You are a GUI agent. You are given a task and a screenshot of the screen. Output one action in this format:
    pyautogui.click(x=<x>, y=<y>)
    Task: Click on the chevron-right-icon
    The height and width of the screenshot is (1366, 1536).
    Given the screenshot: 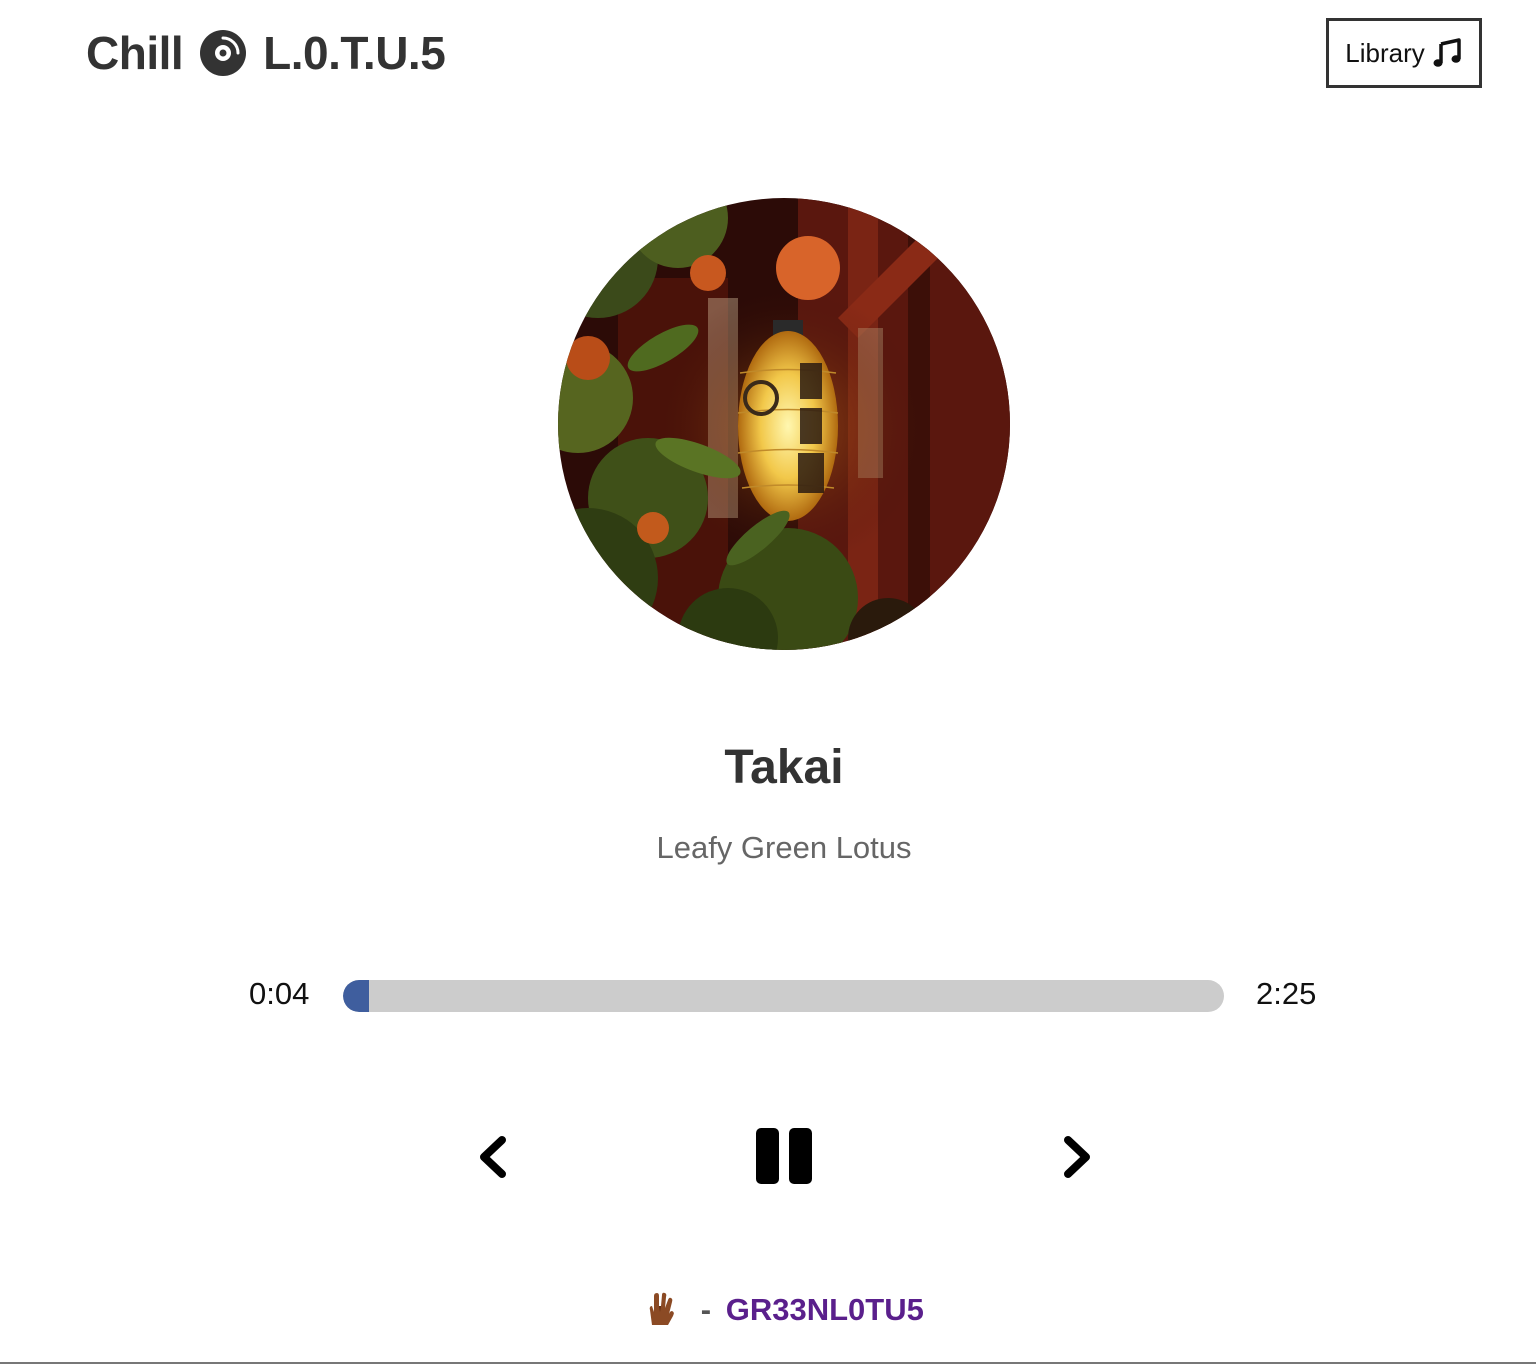 What is the action you would take?
    pyautogui.click(x=1077, y=1157)
    